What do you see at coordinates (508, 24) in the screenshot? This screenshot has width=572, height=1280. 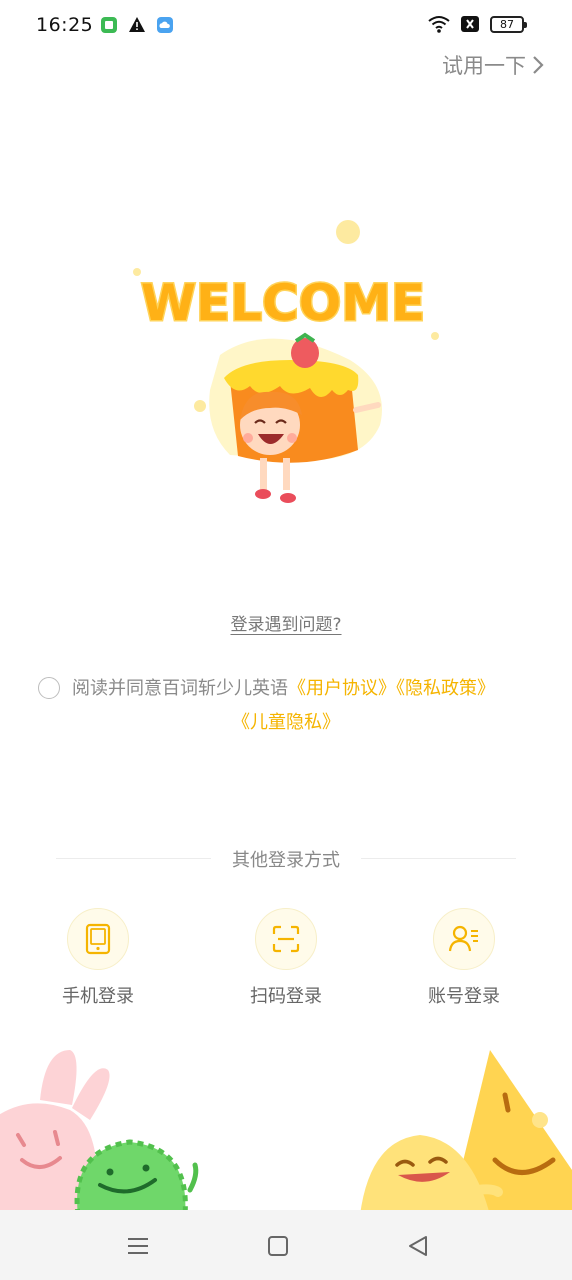 I see `battery-icon: 87` at bounding box center [508, 24].